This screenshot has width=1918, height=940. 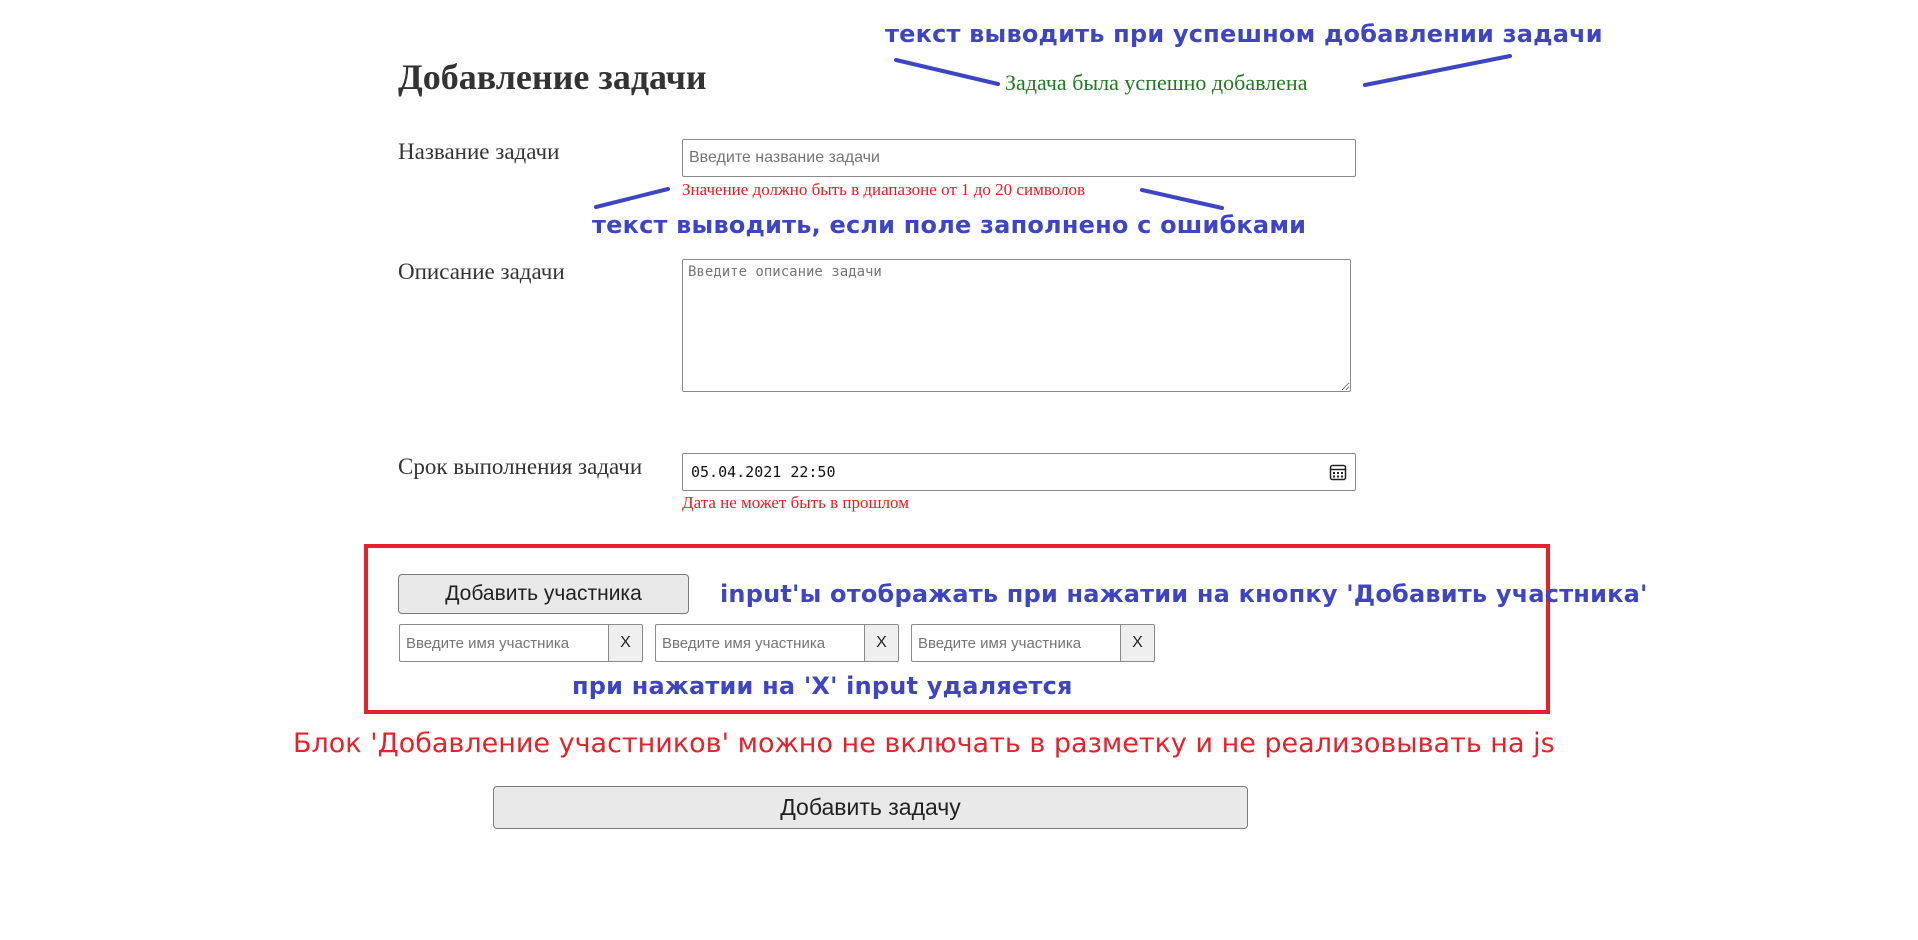 What do you see at coordinates (481, 271) in the screenshot?
I see `task-description-label: Описание задачи` at bounding box center [481, 271].